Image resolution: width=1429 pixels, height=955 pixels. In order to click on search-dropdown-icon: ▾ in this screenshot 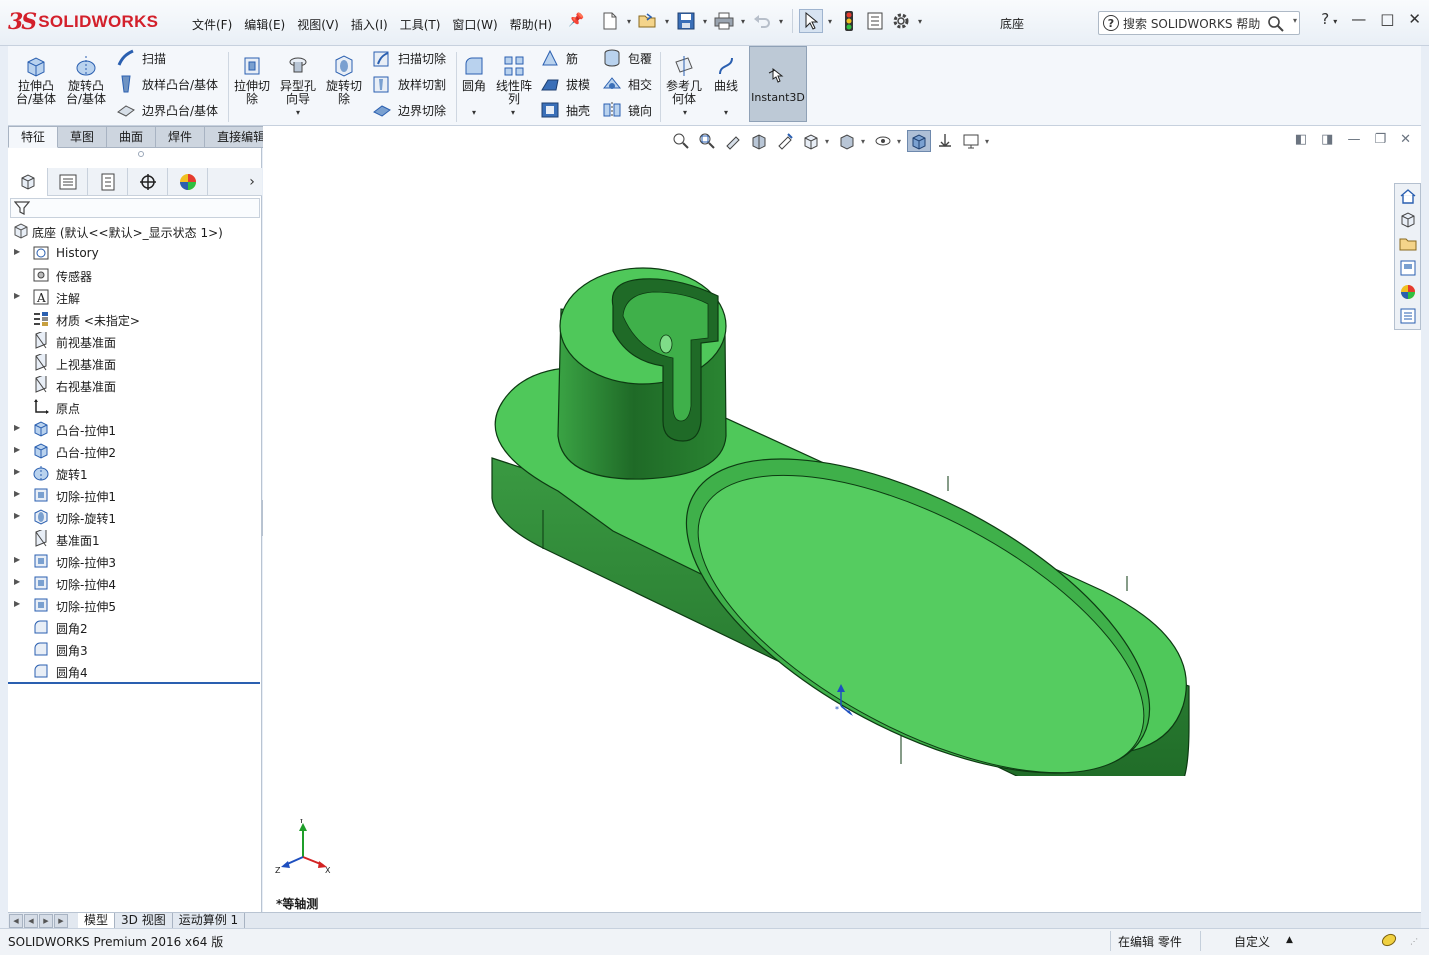, I will do `click(1295, 20)`.